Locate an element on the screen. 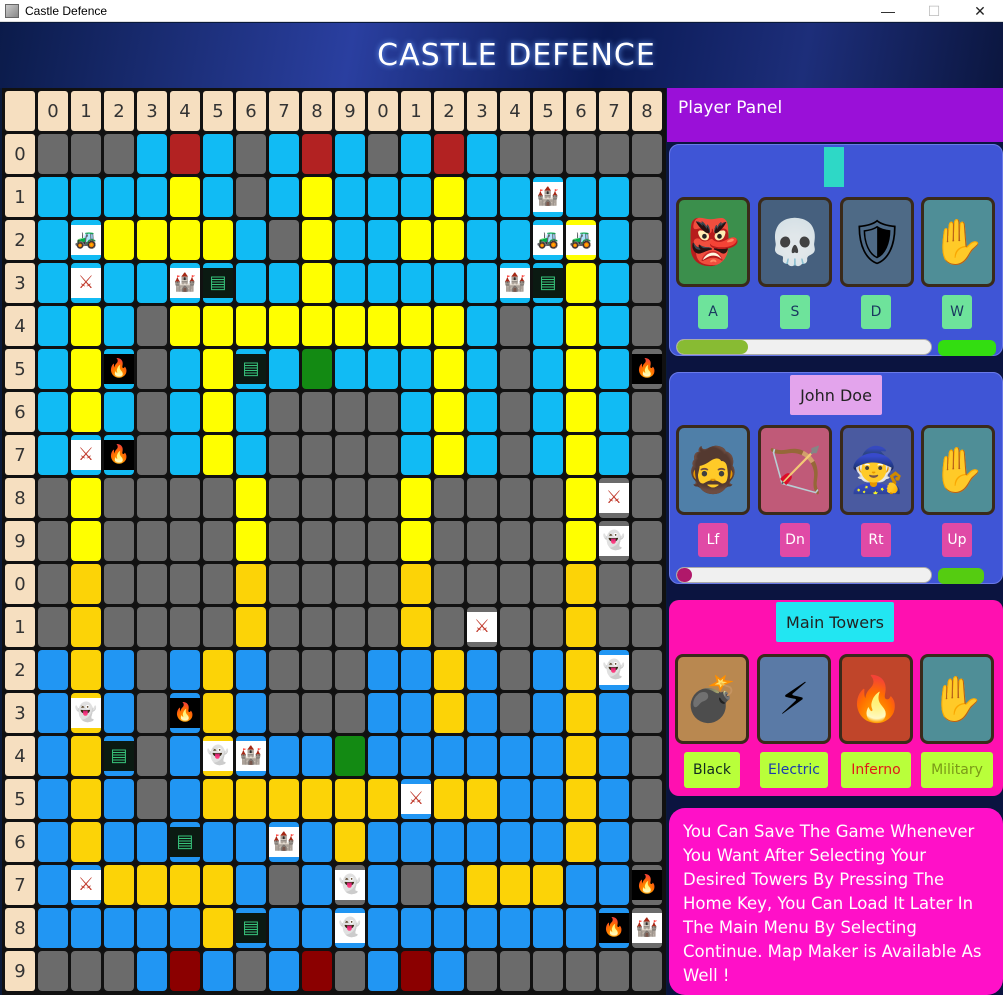 This screenshot has width=1003, height=995. maximize-button: ☐ is located at coordinates (934, 11).